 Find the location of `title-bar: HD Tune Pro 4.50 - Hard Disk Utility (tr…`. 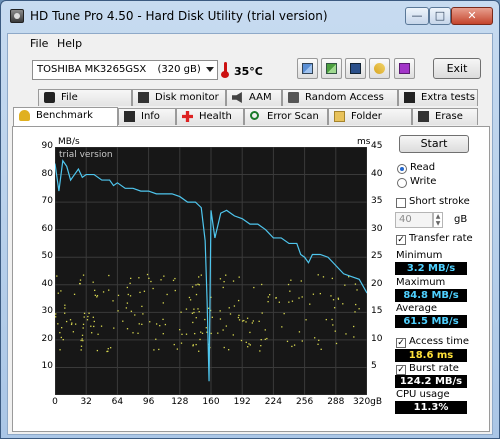

title-bar: HD Tune Pro 4.50 - Hard Disk Utility (tr… is located at coordinates (250, 16).